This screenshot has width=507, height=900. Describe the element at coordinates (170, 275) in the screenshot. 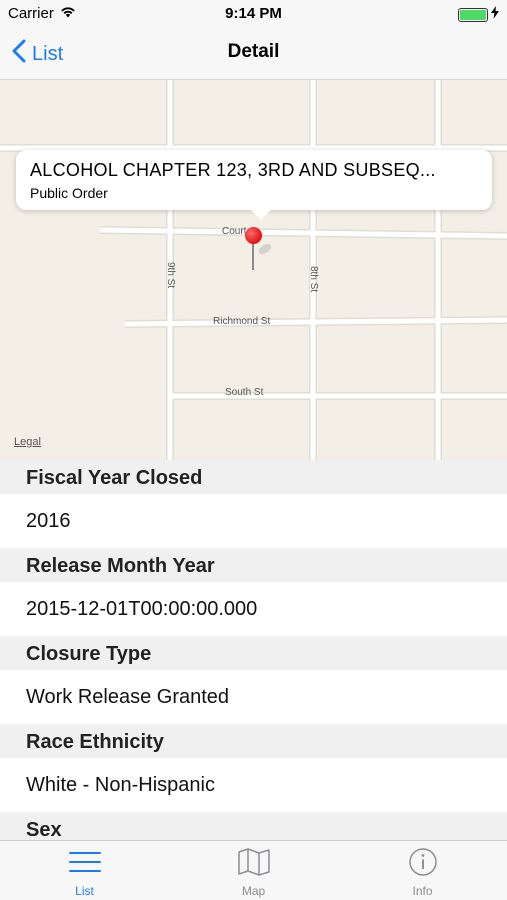

I see `street-label-9th: 9th St` at that location.